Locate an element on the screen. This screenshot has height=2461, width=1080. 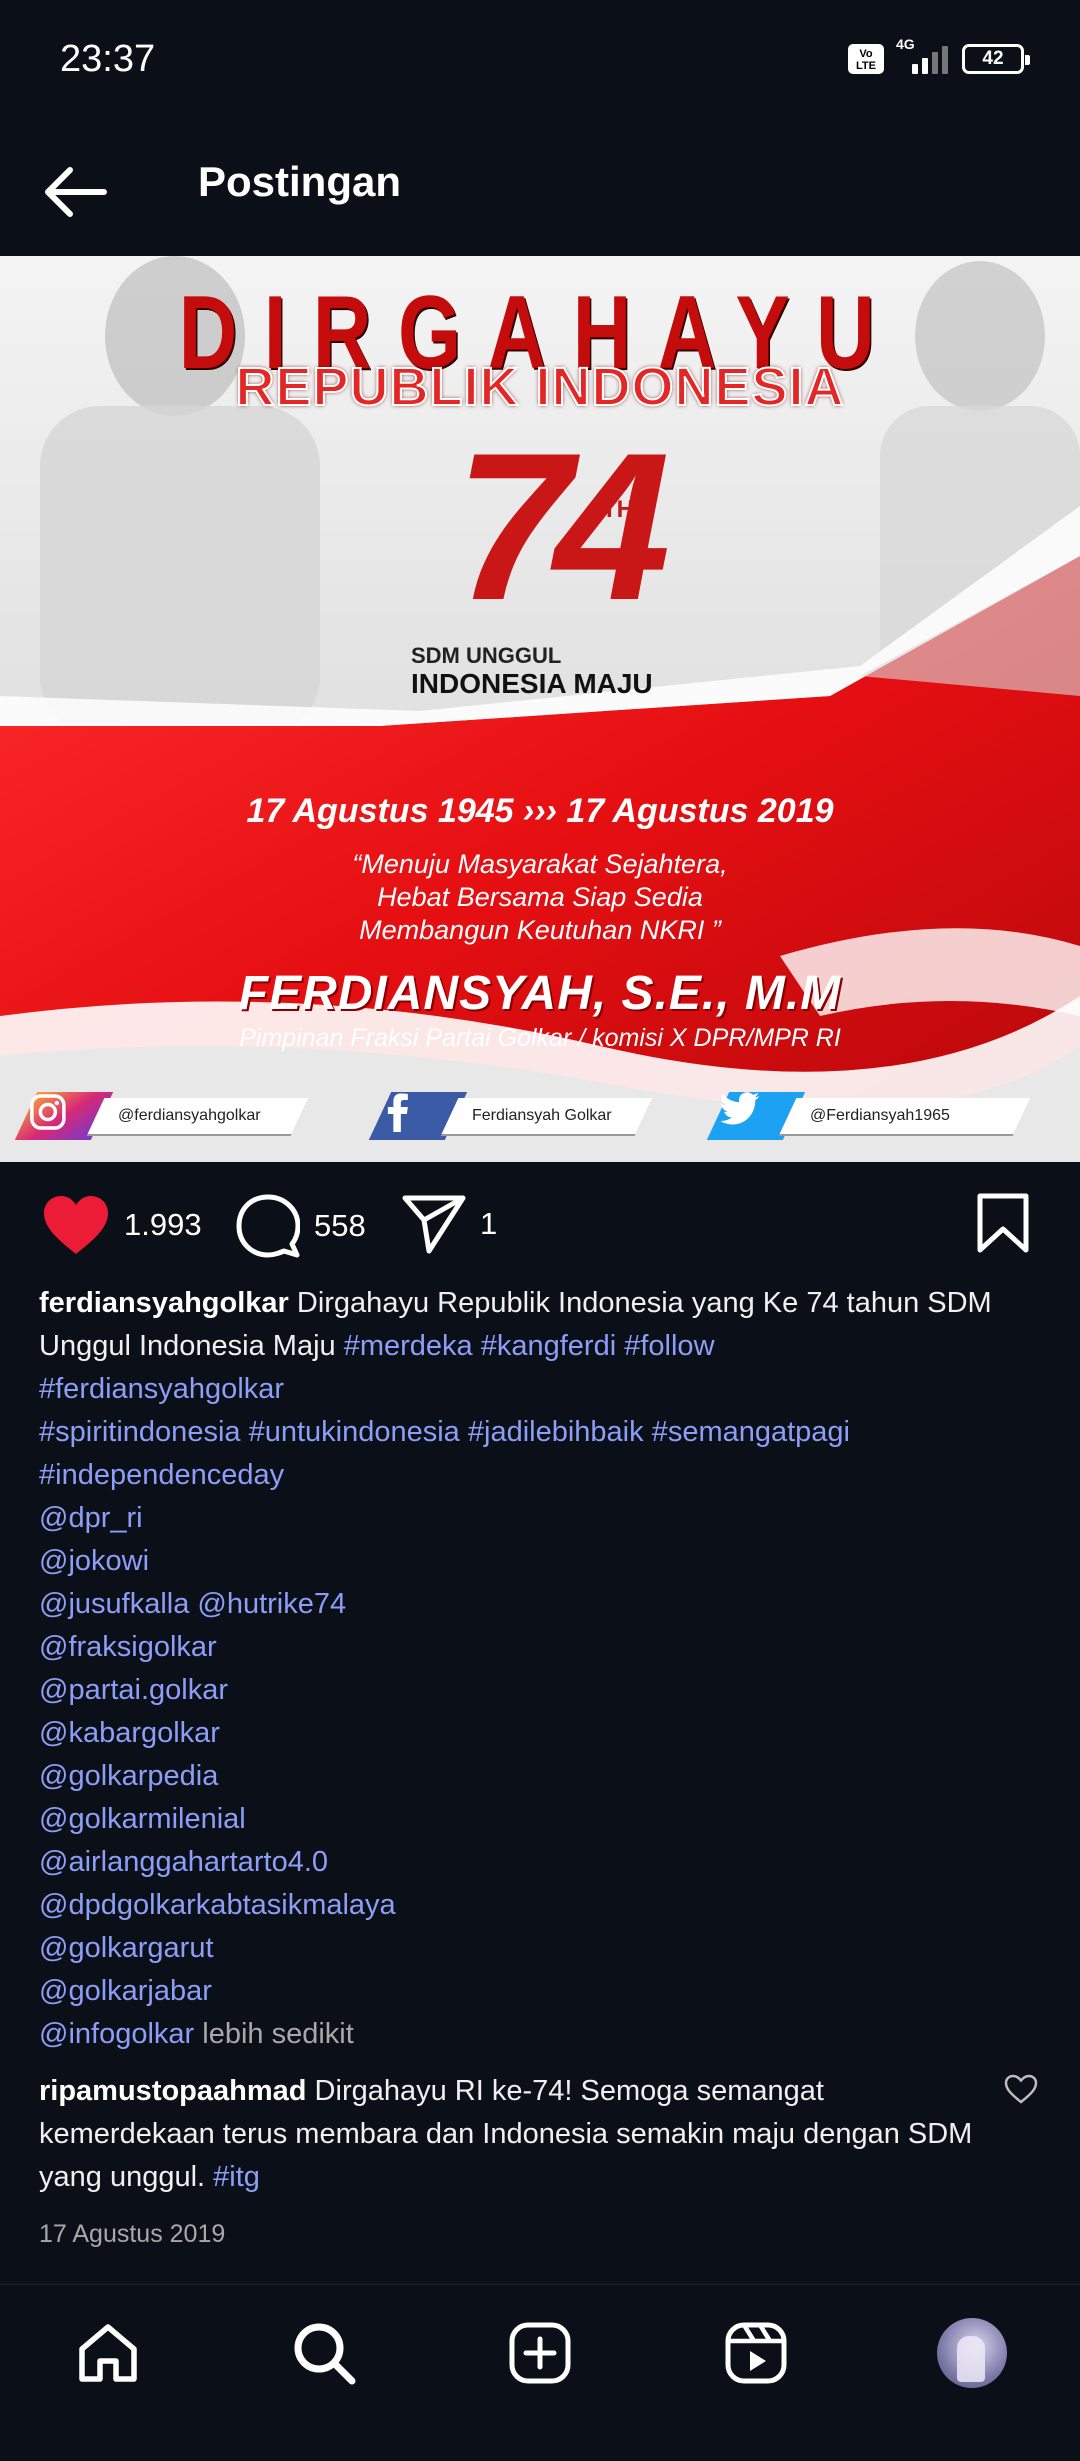
save-button is located at coordinates (1003, 1225).